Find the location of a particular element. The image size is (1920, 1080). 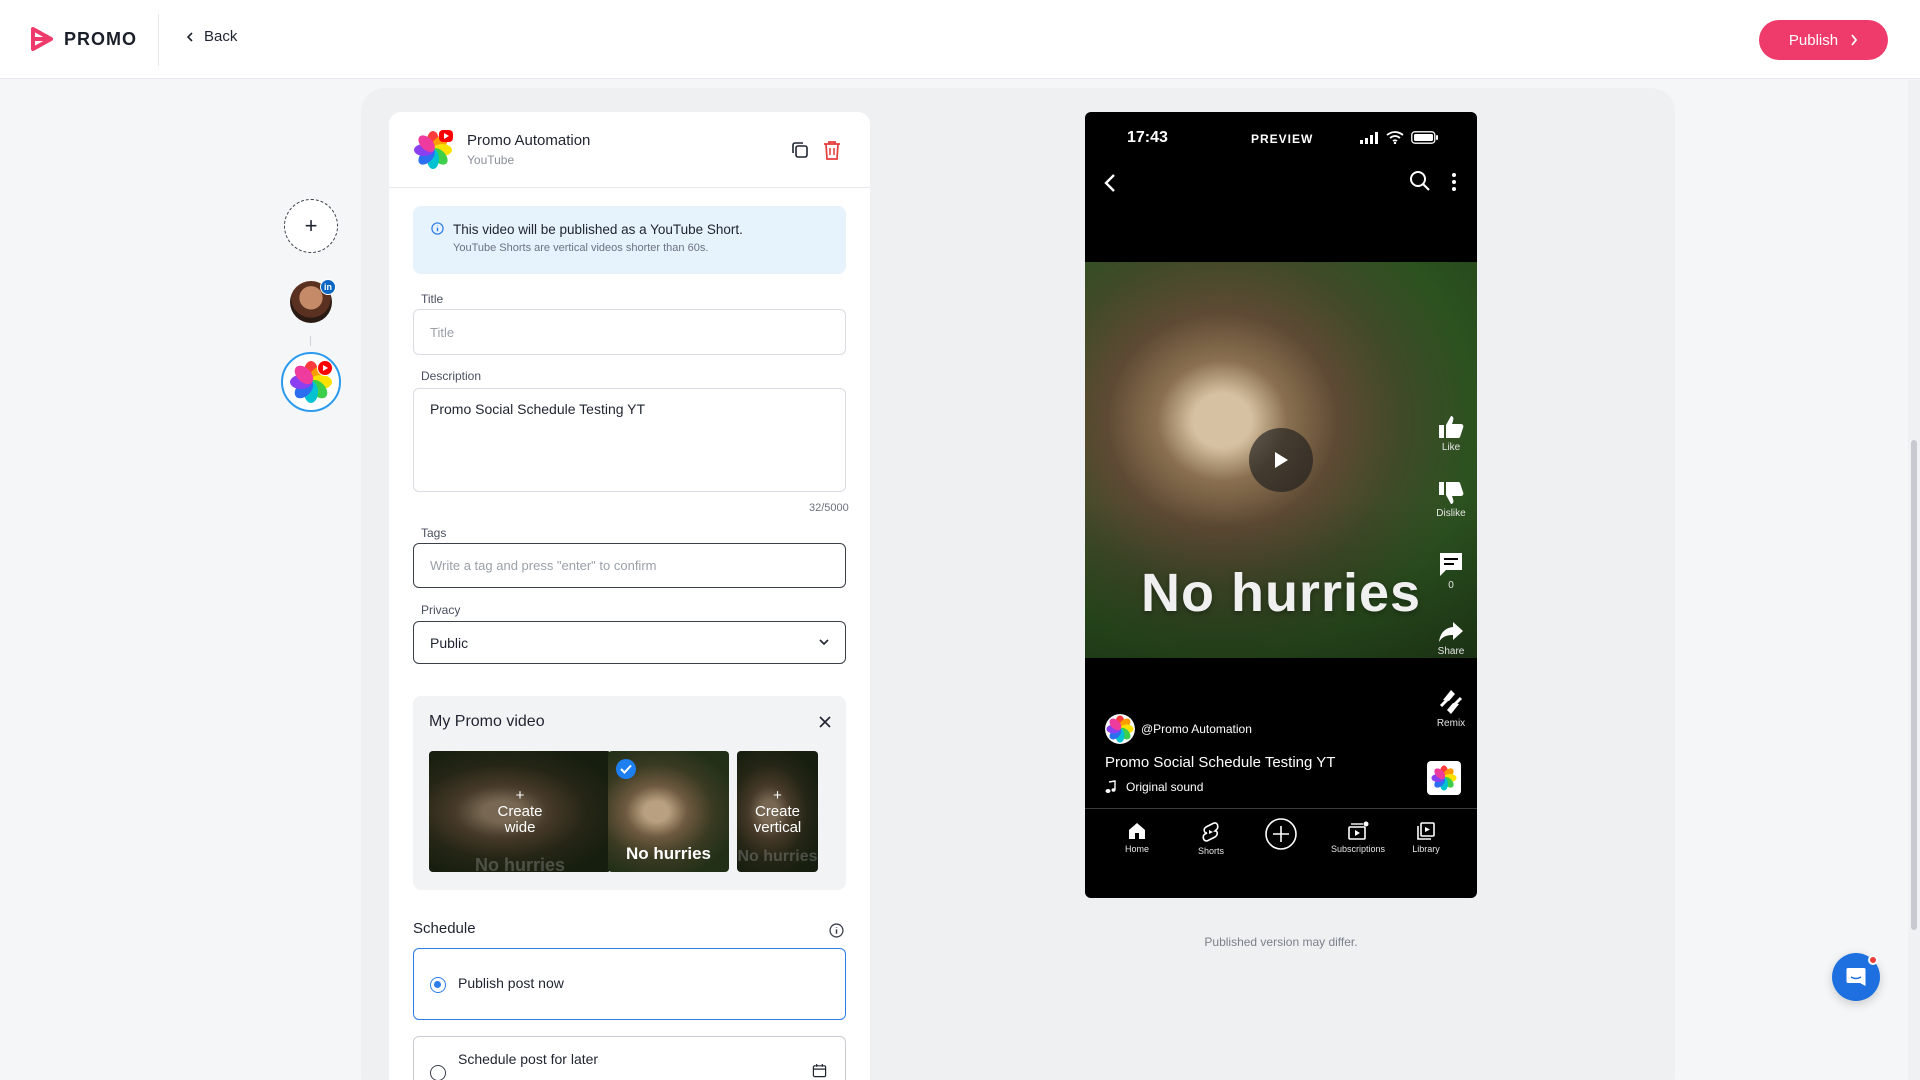

panel-header: Promo Automation YouTube is located at coordinates (629, 150).